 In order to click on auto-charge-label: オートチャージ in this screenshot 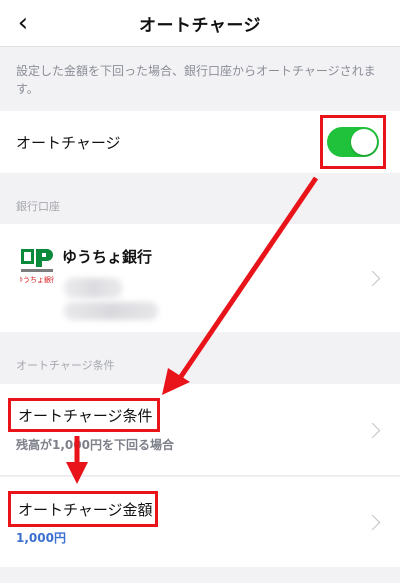, I will do `click(68, 142)`.